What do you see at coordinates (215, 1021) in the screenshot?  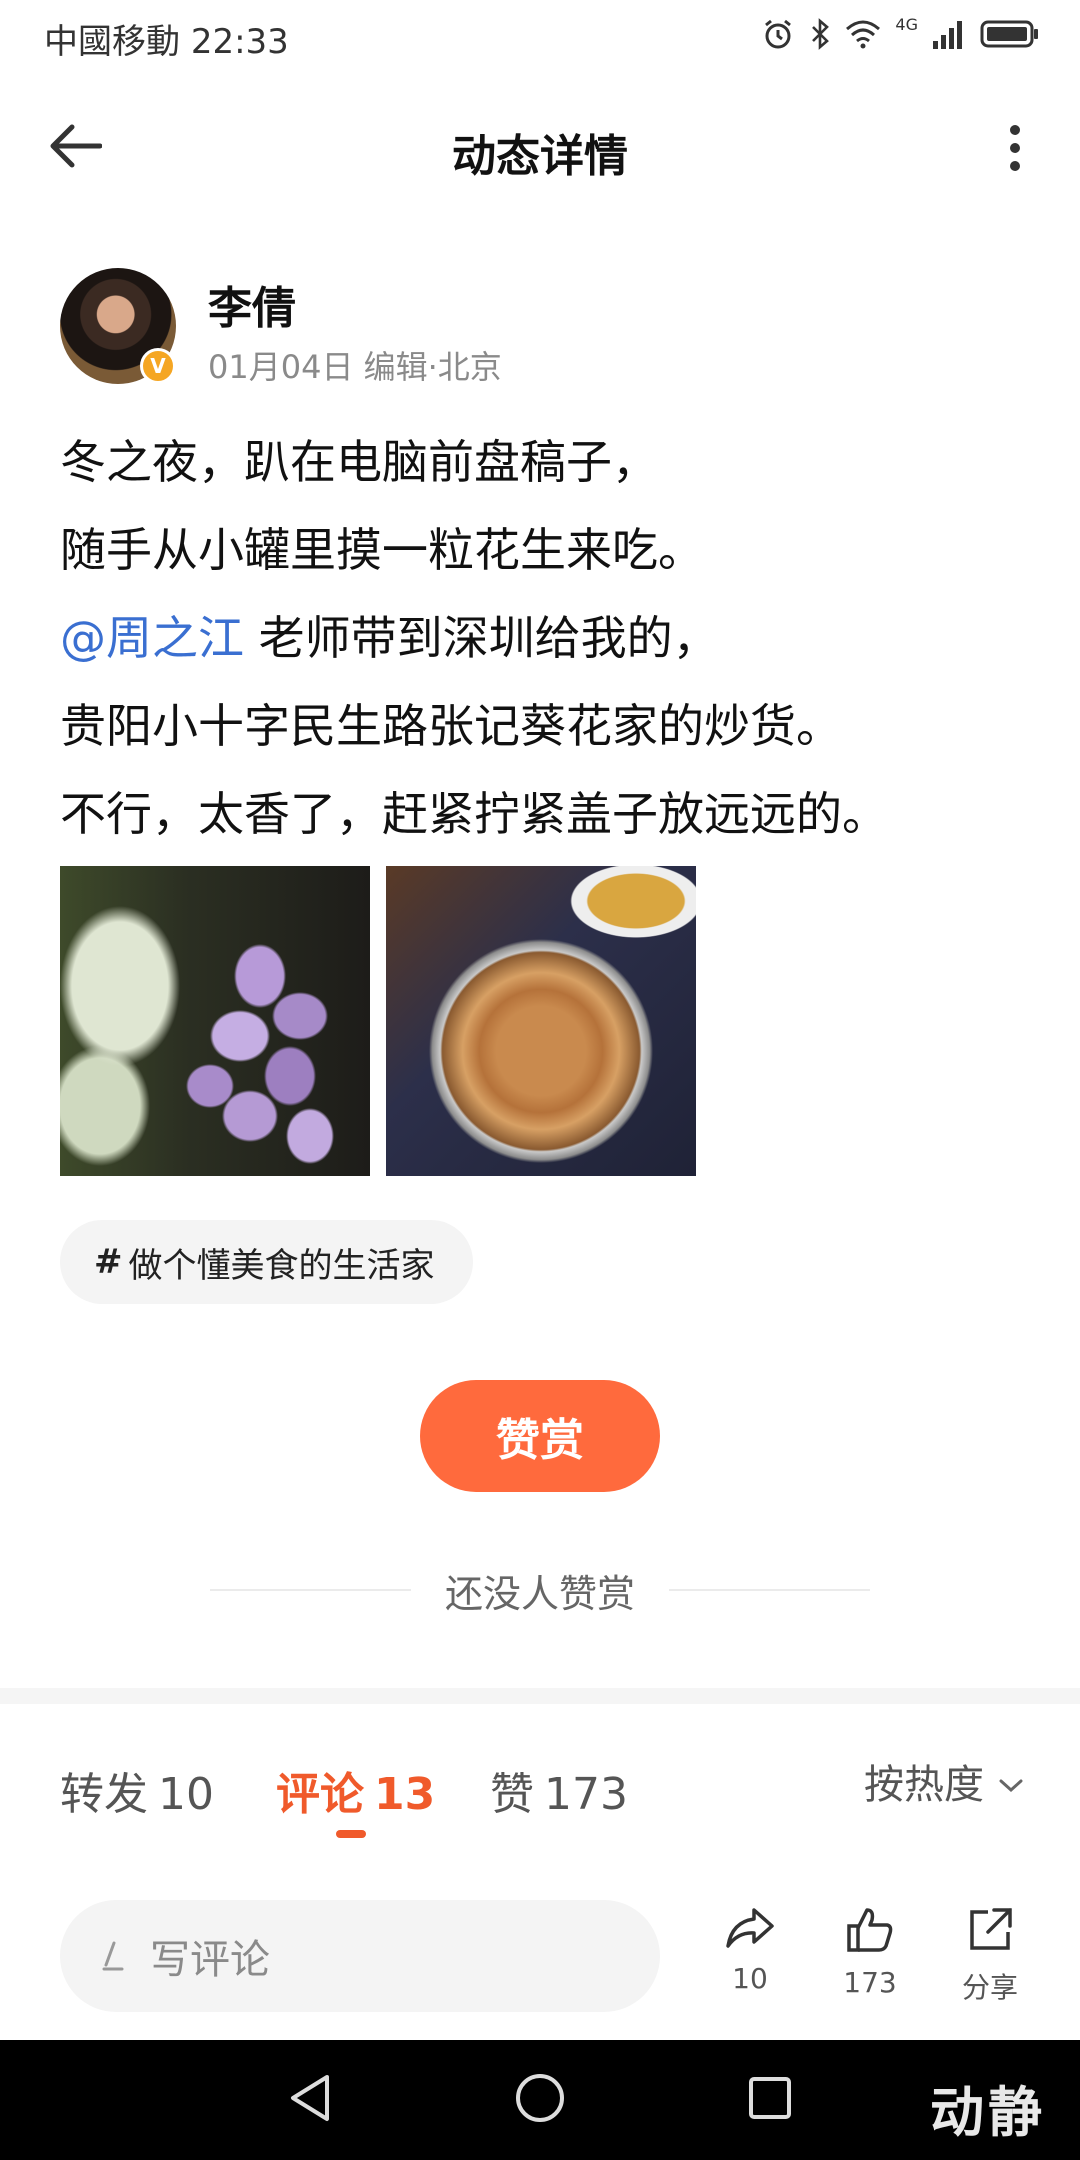 I see `flower-photo` at bounding box center [215, 1021].